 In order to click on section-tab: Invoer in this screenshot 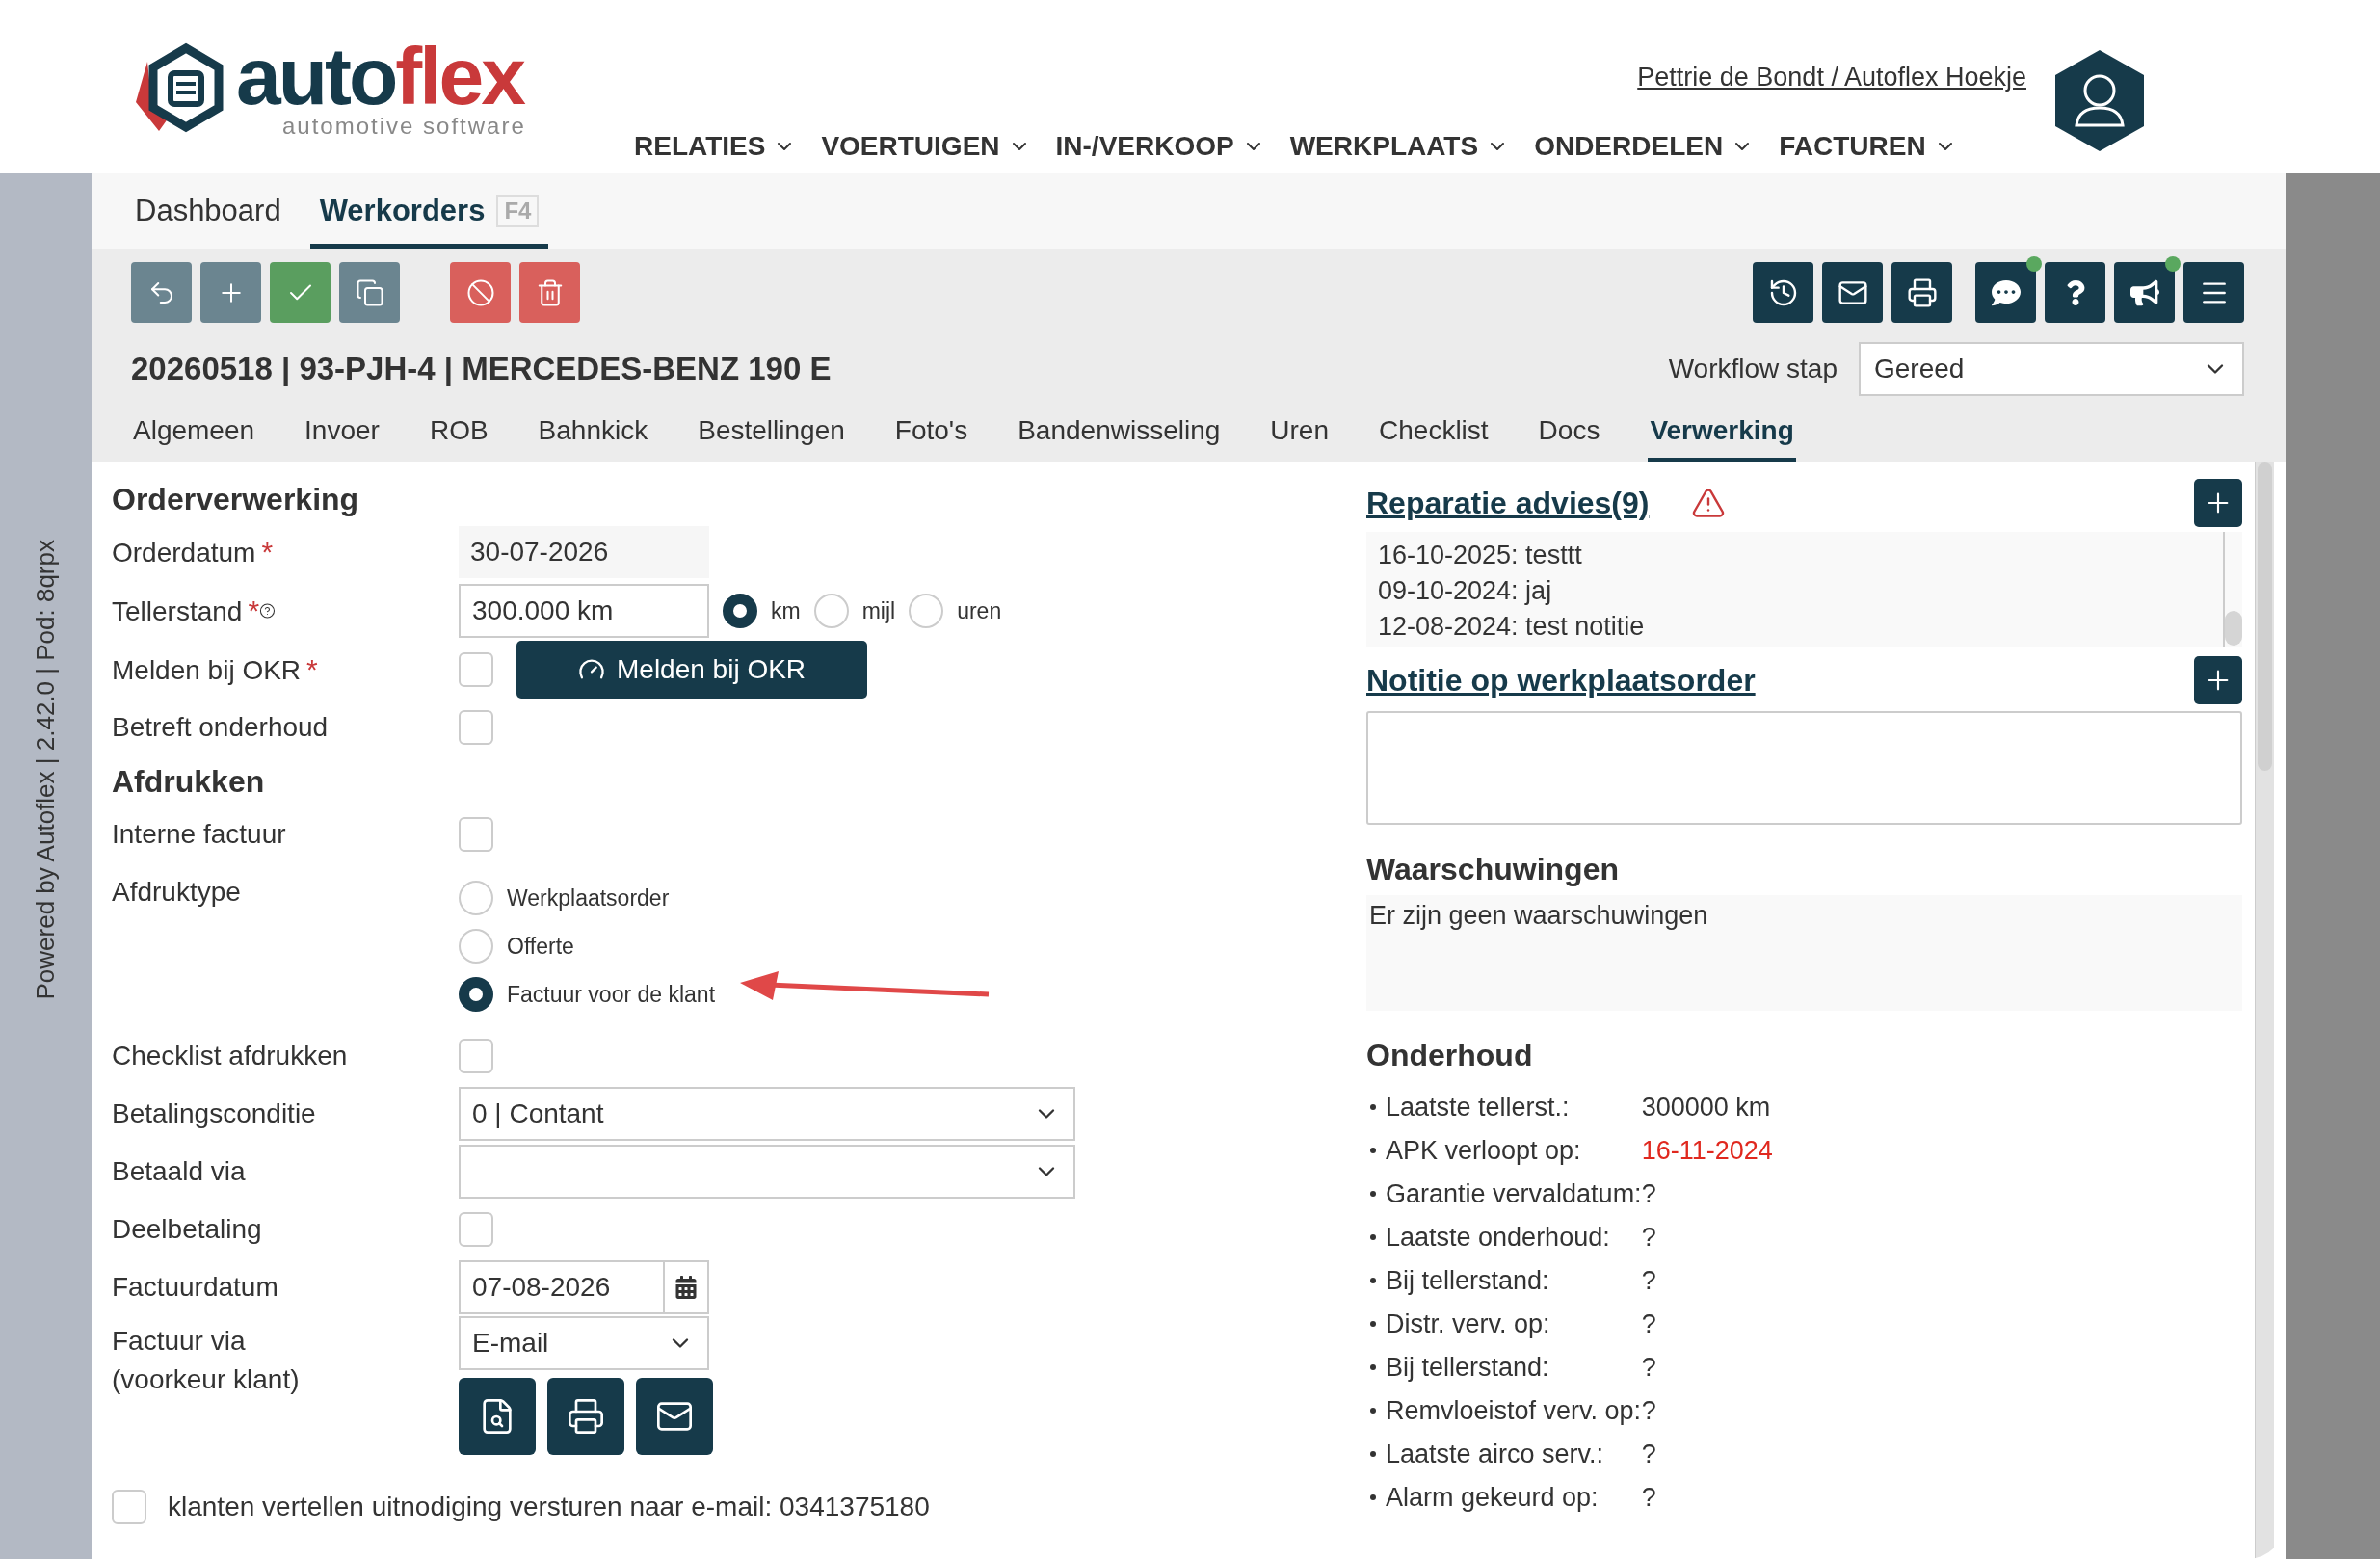, I will do `click(342, 435)`.